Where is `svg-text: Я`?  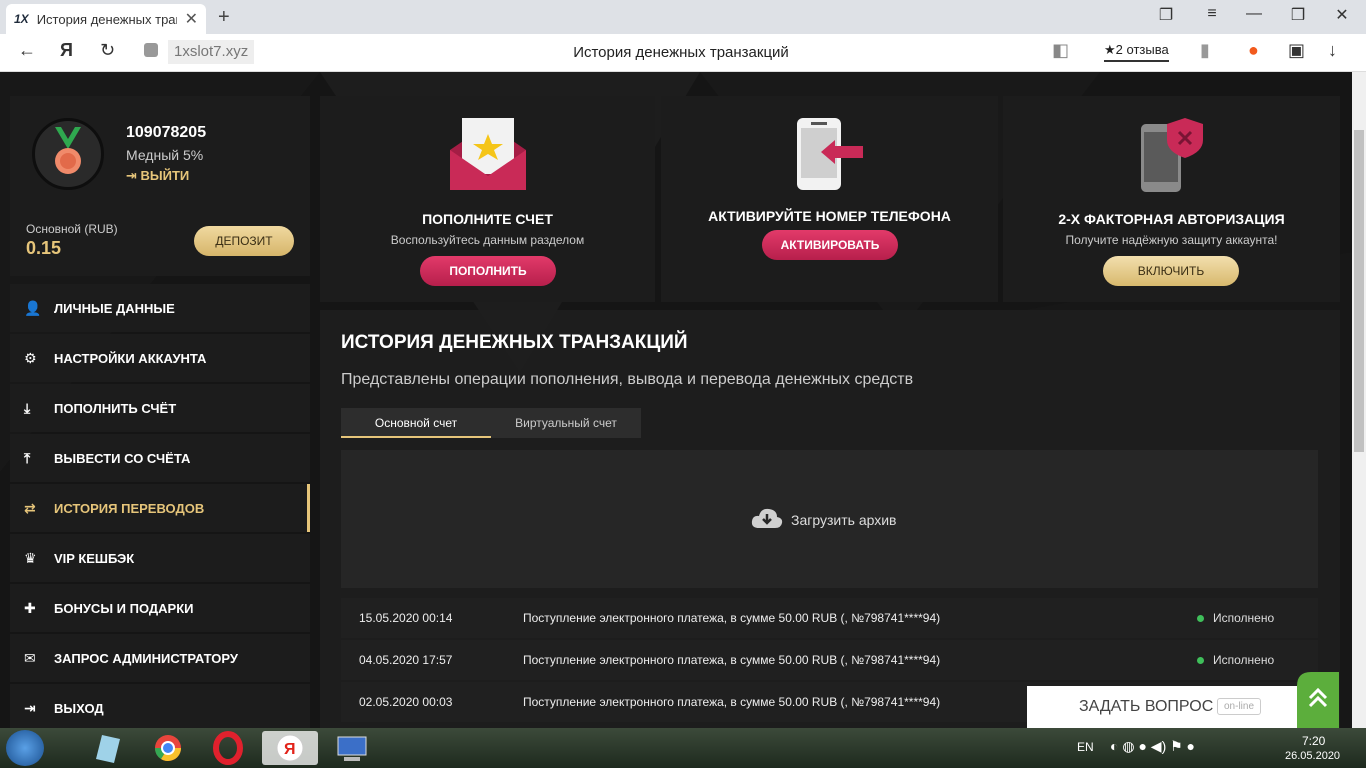 svg-text: Я is located at coordinates (290, 749).